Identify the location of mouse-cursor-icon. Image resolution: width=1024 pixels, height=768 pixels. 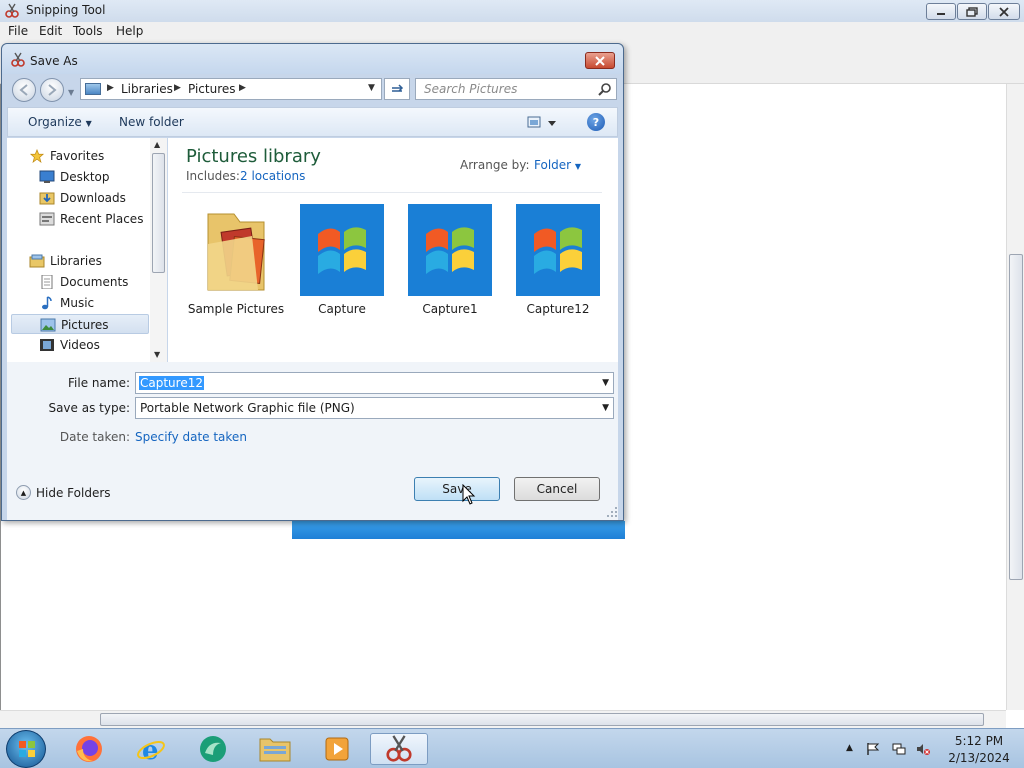
(469, 494).